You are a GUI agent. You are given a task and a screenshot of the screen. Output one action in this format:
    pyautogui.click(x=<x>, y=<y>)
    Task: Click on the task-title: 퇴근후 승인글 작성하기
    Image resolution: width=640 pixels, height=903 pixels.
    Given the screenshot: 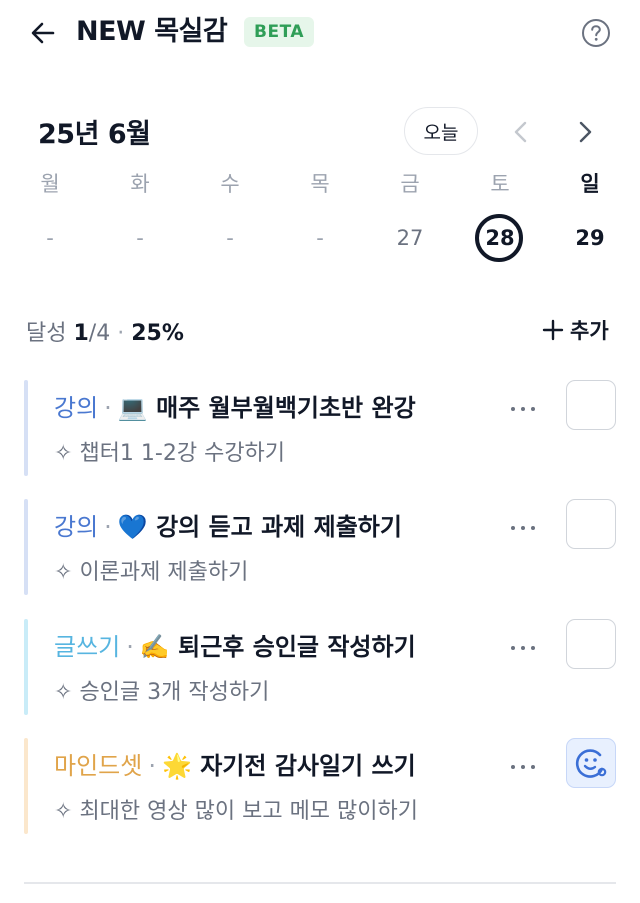 What is the action you would take?
    pyautogui.click(x=297, y=647)
    